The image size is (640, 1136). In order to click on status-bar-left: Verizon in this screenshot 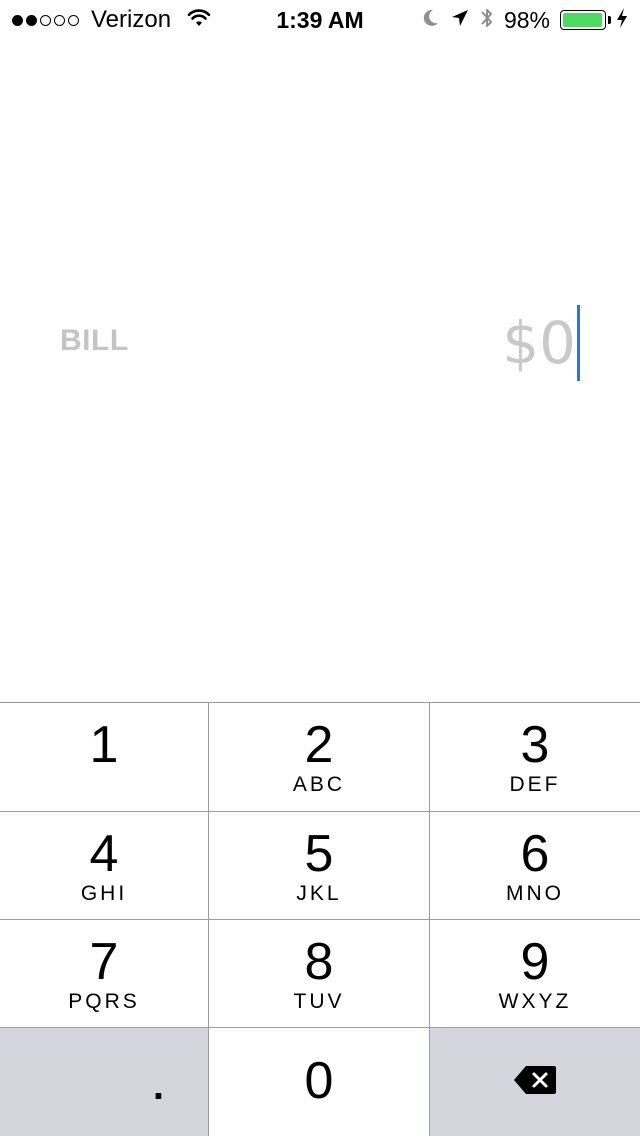, I will do `click(105, 20)`.